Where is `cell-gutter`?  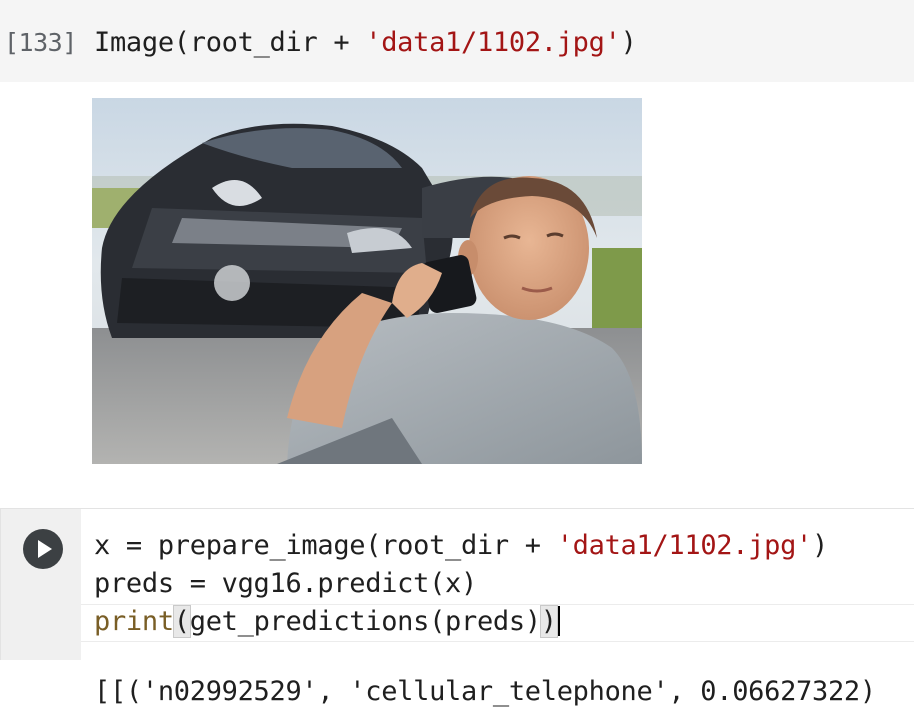 cell-gutter is located at coordinates (41, 584).